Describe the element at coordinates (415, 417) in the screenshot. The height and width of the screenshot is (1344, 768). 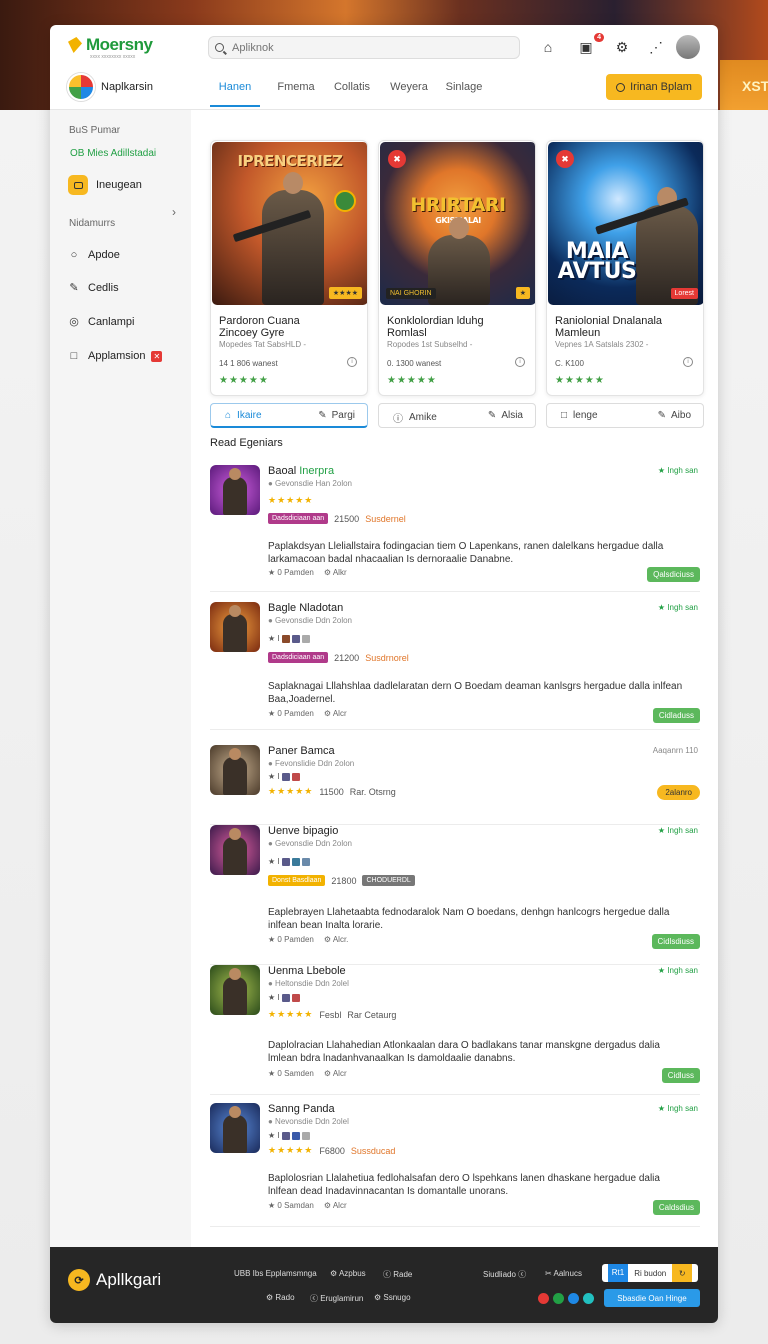
I see `info-action: ⓘ Amike` at that location.